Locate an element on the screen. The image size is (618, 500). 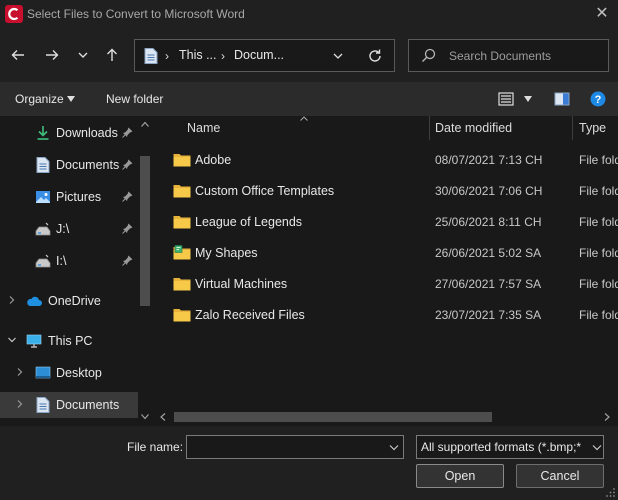
command-toolbar: Organize New folder ? is located at coordinates (309, 99).